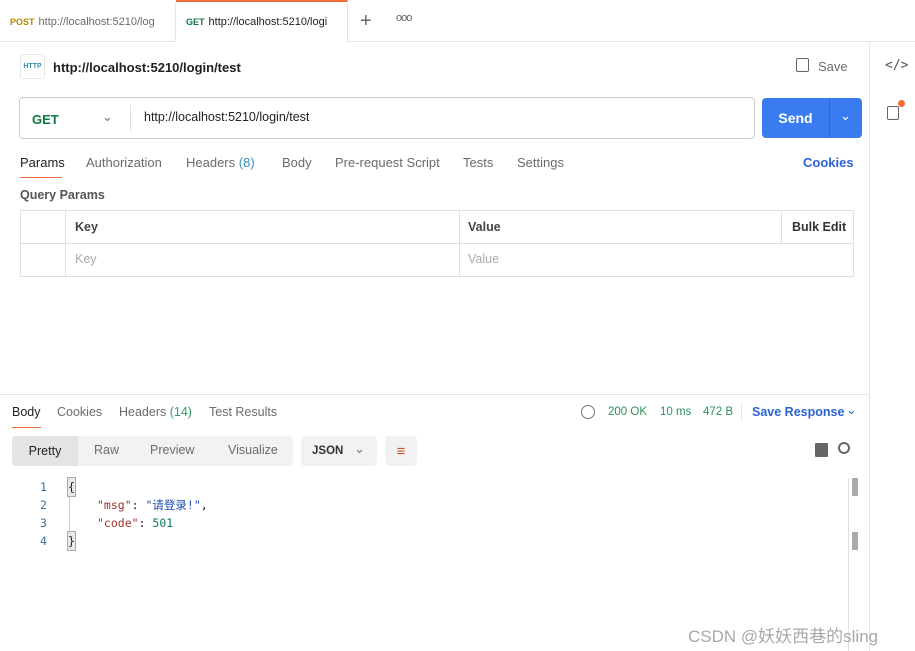  Describe the element at coordinates (869, 346) in the screenshot. I see `right-sidebar-divider` at that location.